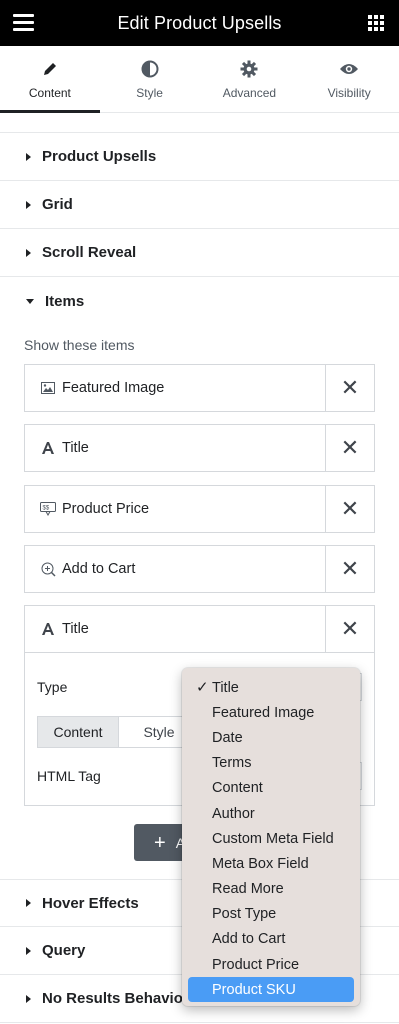  Describe the element at coordinates (271, 863) in the screenshot. I see `dropdown-option: Meta Box Field` at that location.